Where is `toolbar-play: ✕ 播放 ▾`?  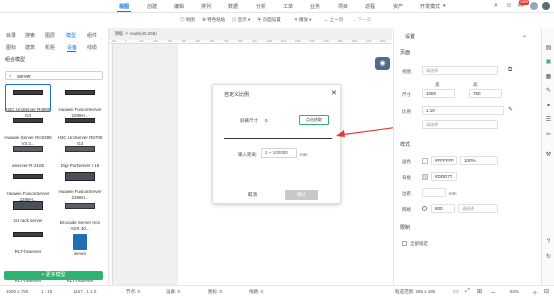
toolbar-play: ✕ 播放 ▾ is located at coordinates (303, 20).